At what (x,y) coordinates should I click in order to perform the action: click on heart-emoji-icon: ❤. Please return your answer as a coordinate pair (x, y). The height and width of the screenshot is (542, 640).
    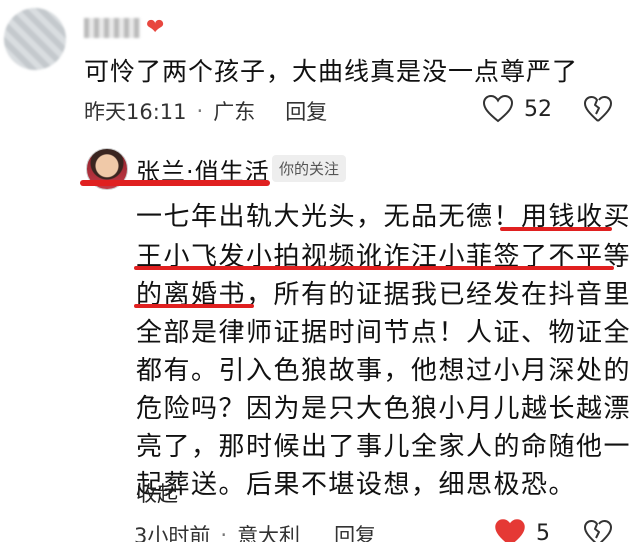
    Looking at the image, I should click on (155, 27).